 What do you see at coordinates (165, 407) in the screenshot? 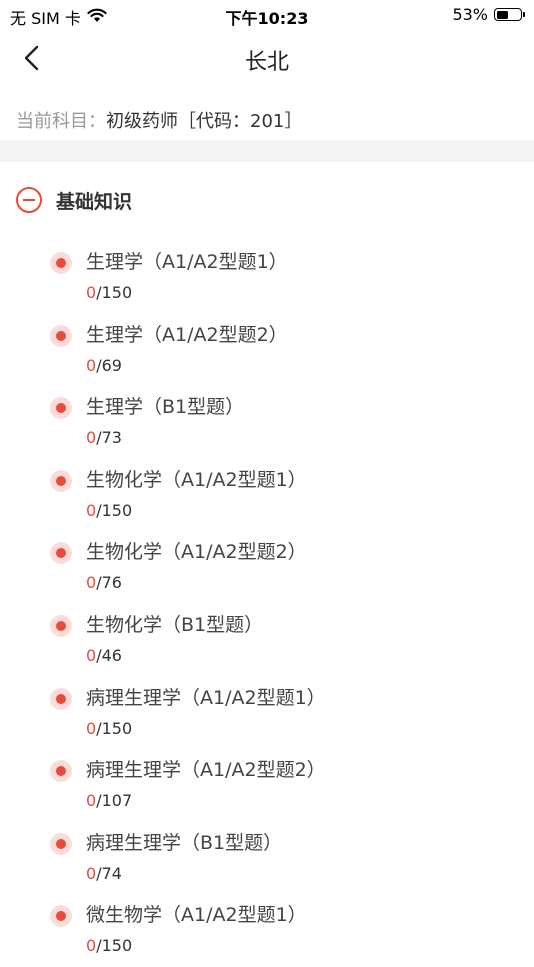
I see `item-title: 生理学（B1型题）` at bounding box center [165, 407].